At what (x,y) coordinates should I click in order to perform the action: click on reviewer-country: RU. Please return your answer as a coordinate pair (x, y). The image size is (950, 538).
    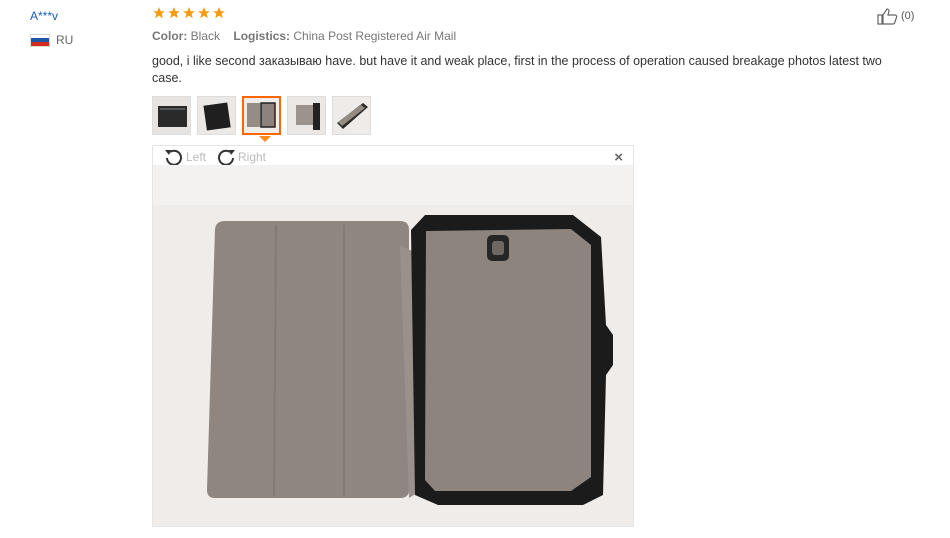
    Looking at the image, I should click on (51, 40).